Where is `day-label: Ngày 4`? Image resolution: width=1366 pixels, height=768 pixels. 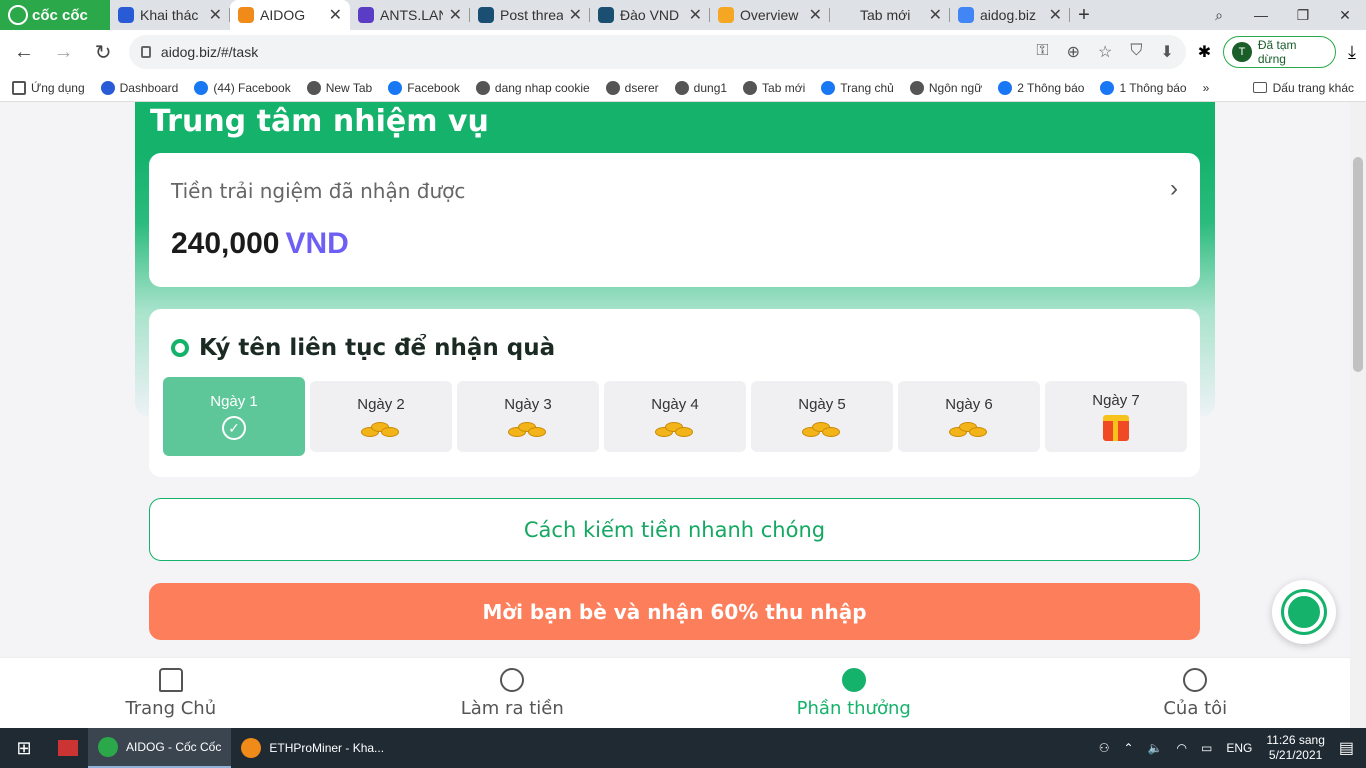
day-label: Ngày 4 is located at coordinates (675, 404).